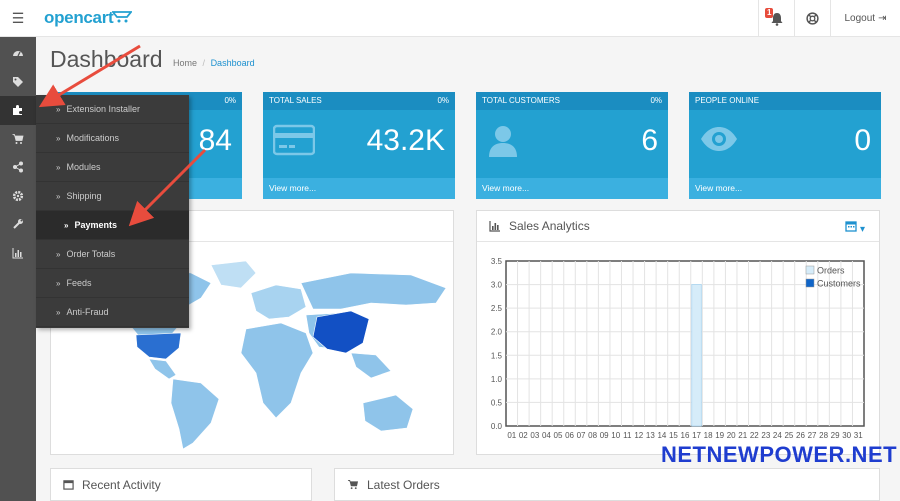 The image size is (900, 501). What do you see at coordinates (549, 226) in the screenshot?
I see `sales-analytics-title: Sales Analytics` at bounding box center [549, 226].